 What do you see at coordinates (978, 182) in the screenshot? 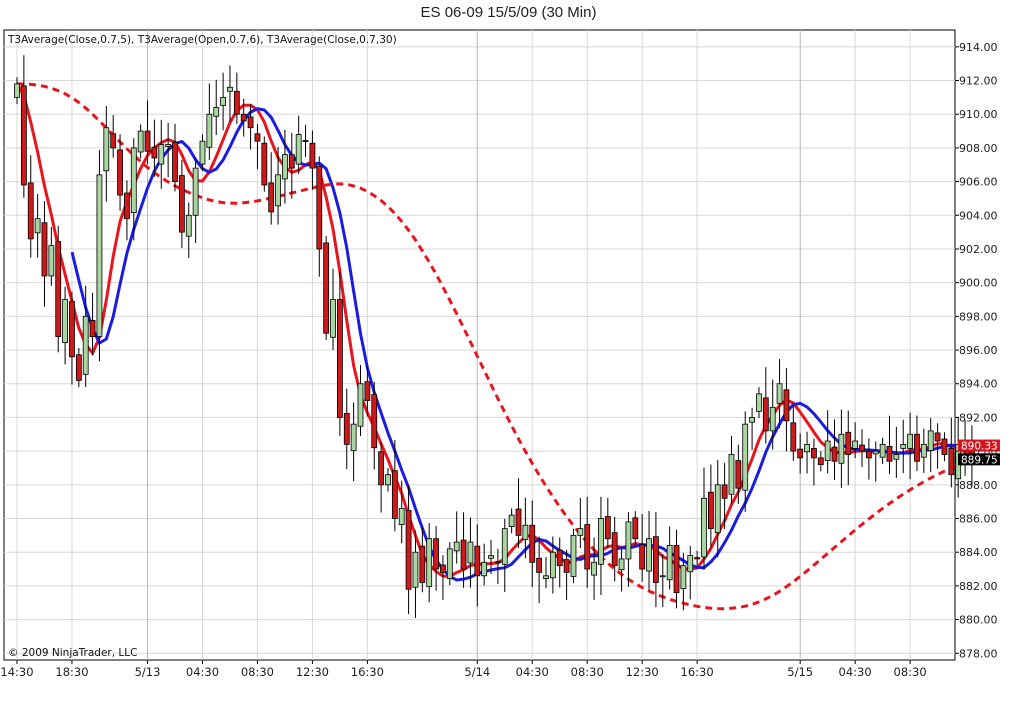
I see `y-tick-label: 906.00` at bounding box center [978, 182].